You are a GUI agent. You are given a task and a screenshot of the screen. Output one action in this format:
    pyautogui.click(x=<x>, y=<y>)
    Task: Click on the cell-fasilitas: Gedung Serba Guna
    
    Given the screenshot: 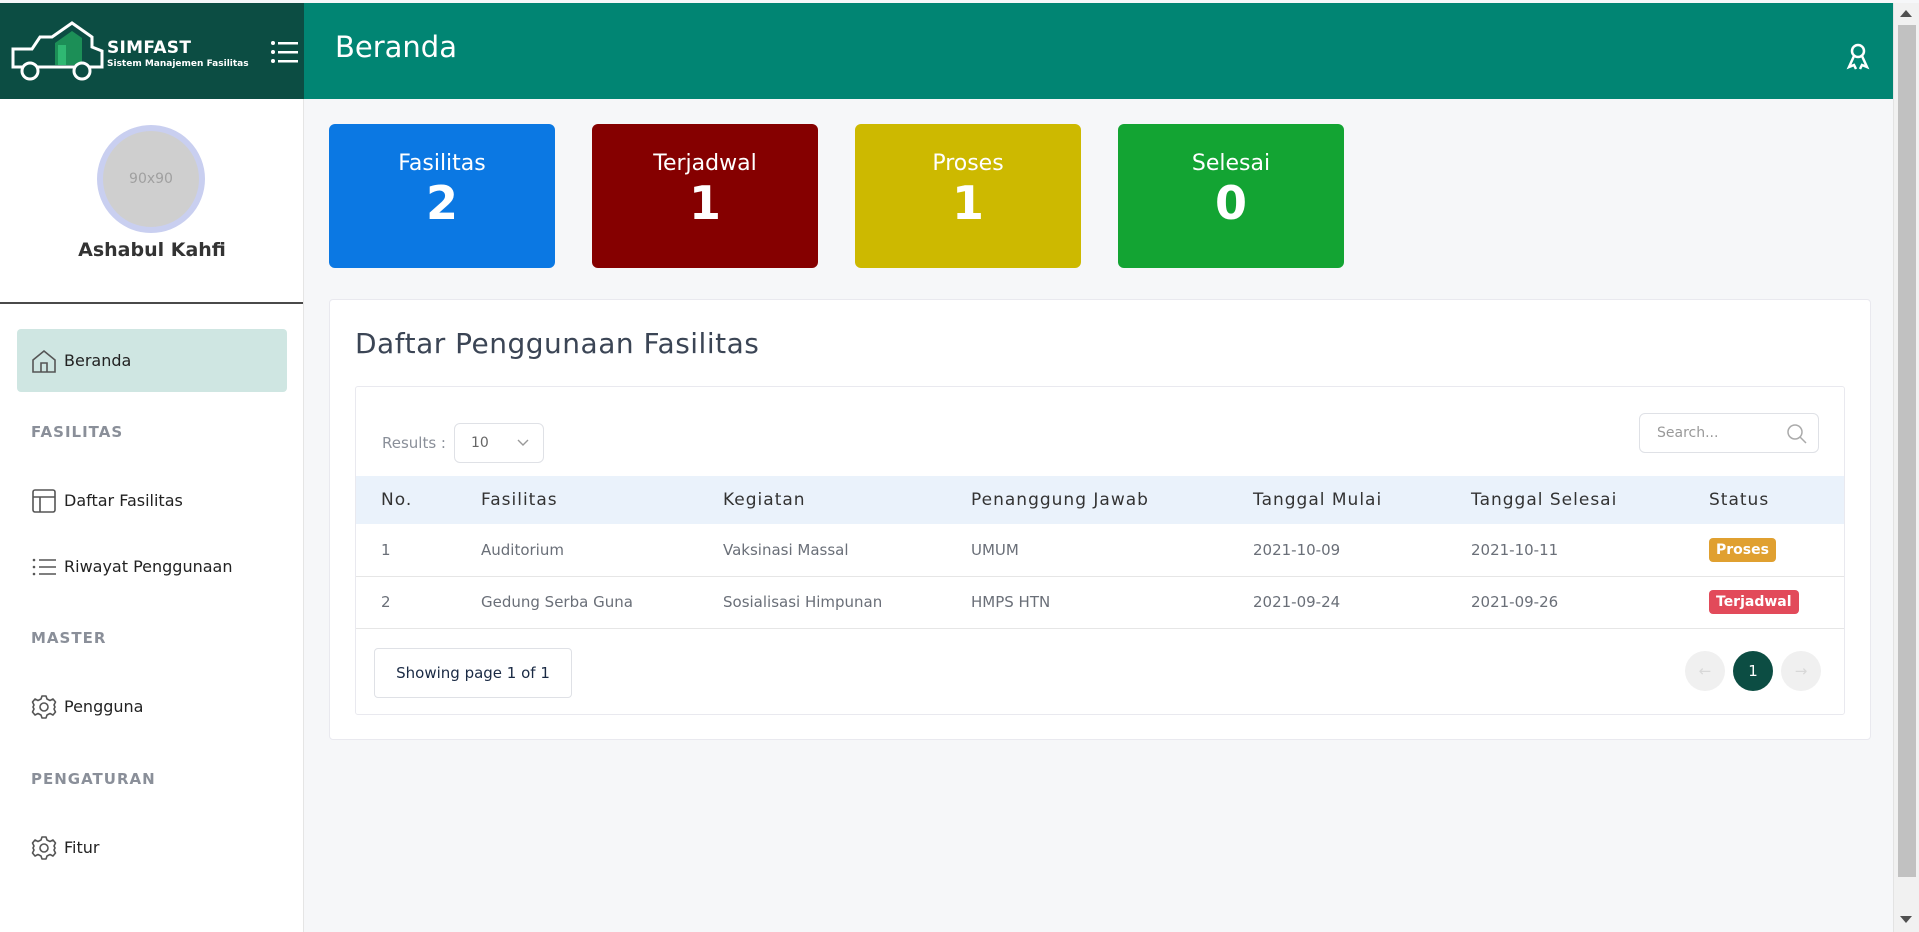 What is the action you would take?
    pyautogui.click(x=602, y=602)
    